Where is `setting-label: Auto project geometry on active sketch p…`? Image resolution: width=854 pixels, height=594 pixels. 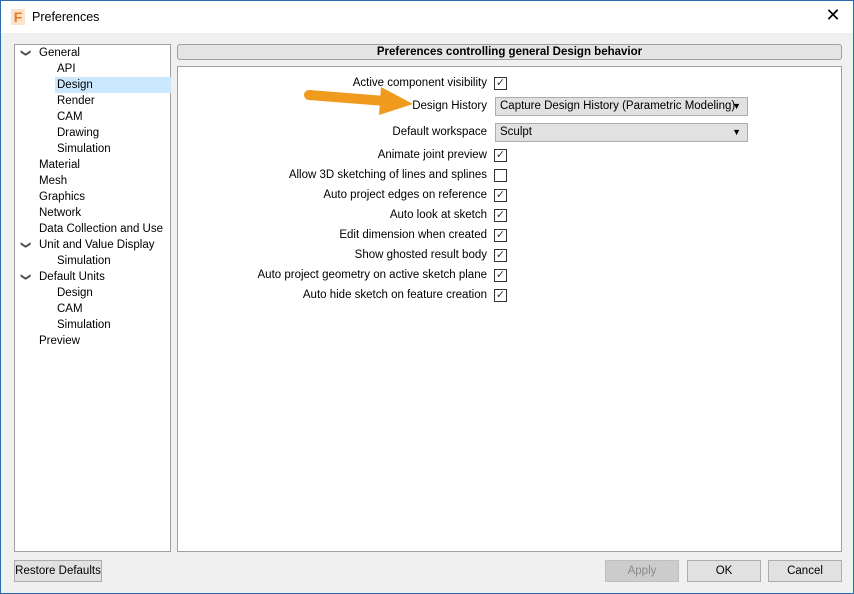
setting-label: Auto project geometry on active sketch p… is located at coordinates (372, 275).